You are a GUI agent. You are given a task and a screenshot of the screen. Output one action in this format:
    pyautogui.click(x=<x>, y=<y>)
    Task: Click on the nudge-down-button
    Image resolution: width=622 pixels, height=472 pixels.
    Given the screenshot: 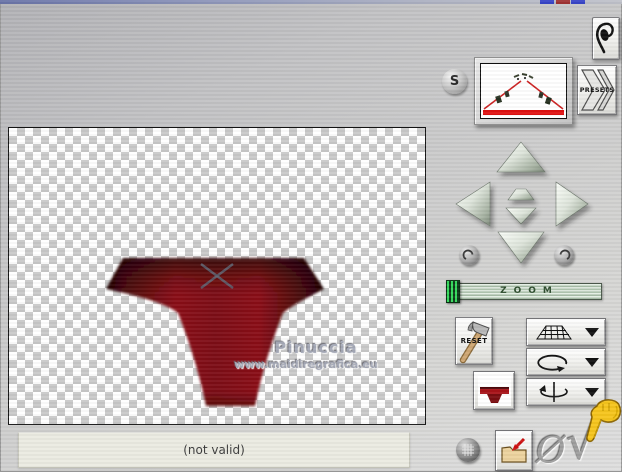 What is the action you would take?
    pyautogui.click(x=521, y=216)
    